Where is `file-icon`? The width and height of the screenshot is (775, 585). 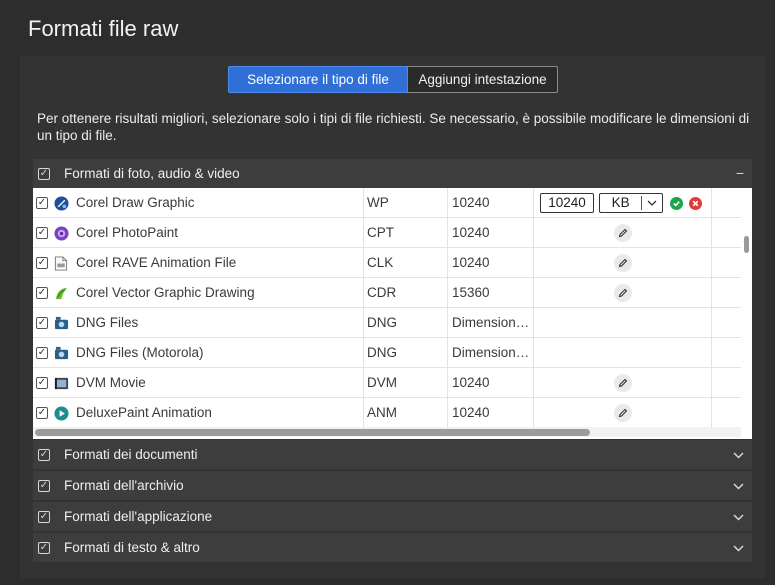
file-icon is located at coordinates (62, 263).